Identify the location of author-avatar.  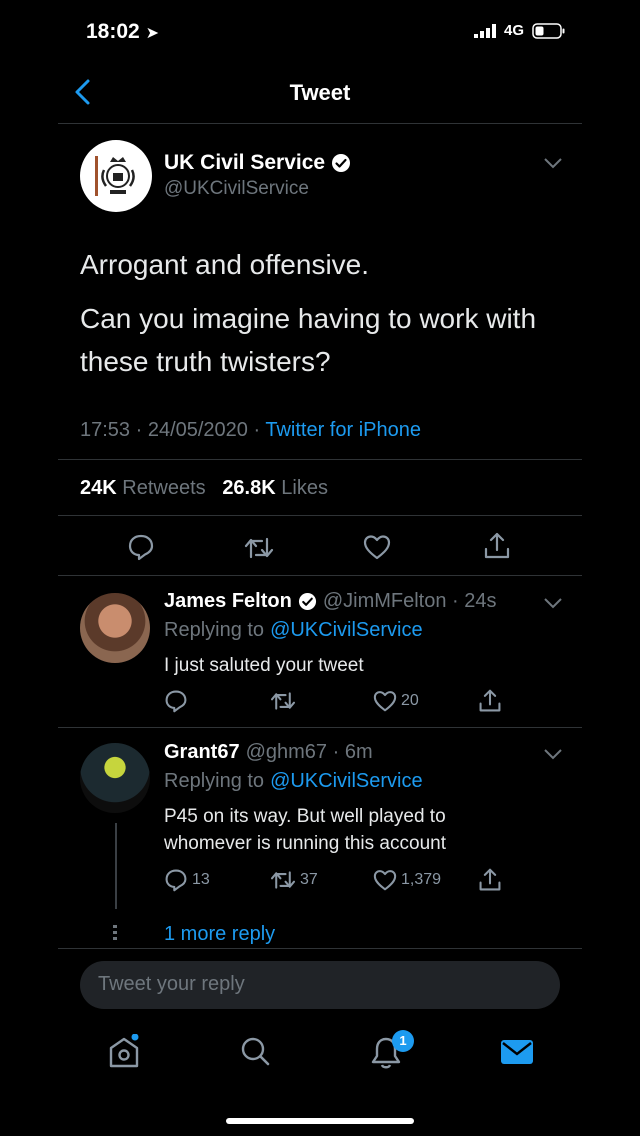
(116, 176).